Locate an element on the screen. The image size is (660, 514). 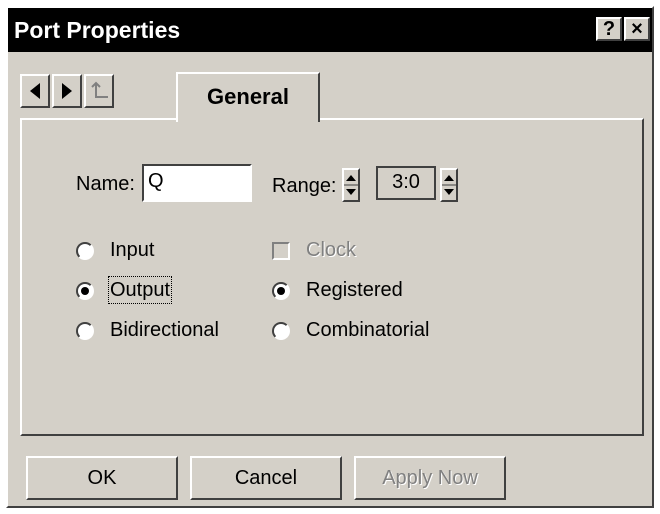
name-label: Name: is located at coordinates (105, 184).